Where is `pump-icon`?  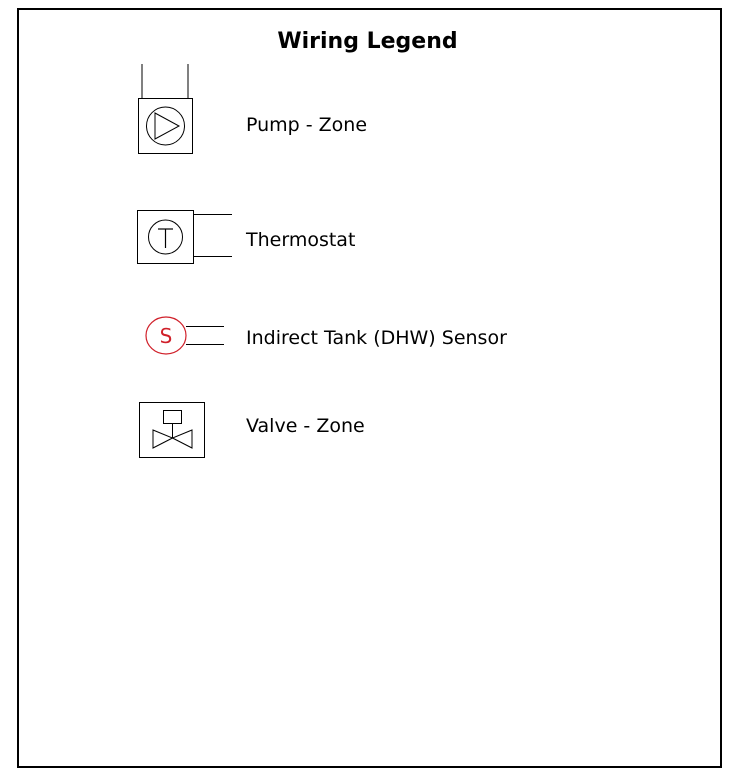
pump-icon is located at coordinates (165, 109).